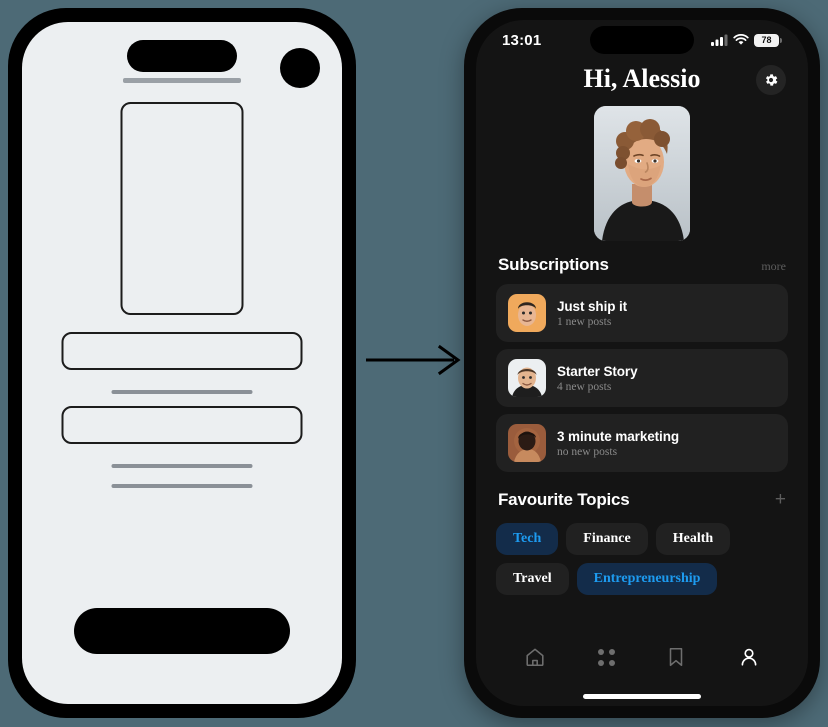 Image resolution: width=828 pixels, height=727 pixels. Describe the element at coordinates (642, 657) in the screenshot. I see `bottom-tab-bar` at that location.